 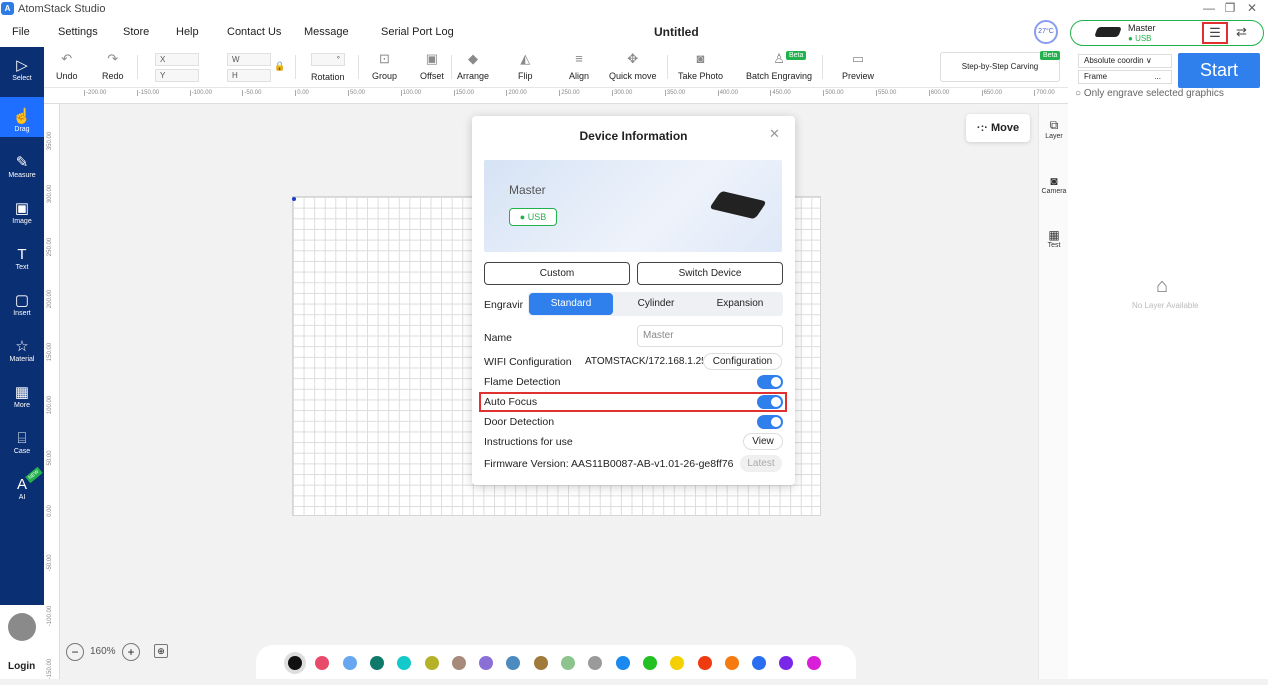 I want to click on ruler-tick-label: -150.00, so click(x=148, y=93).